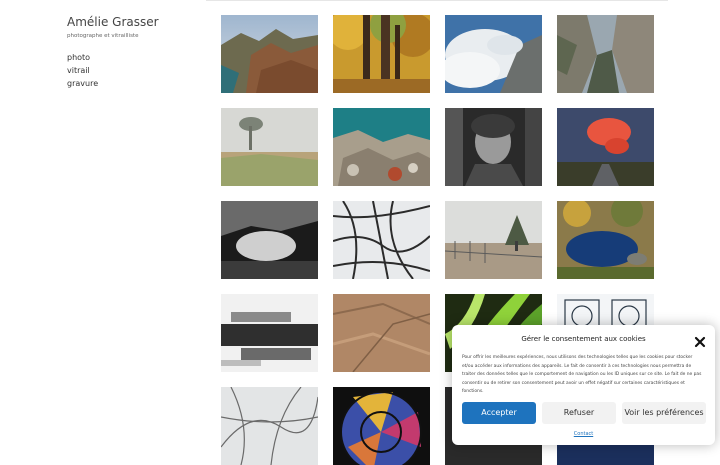 Image resolution: width=720 pixels, height=465 pixels. What do you see at coordinates (103, 36) in the screenshot?
I see `site-tagline: photographe et vitrailliste` at bounding box center [103, 36].